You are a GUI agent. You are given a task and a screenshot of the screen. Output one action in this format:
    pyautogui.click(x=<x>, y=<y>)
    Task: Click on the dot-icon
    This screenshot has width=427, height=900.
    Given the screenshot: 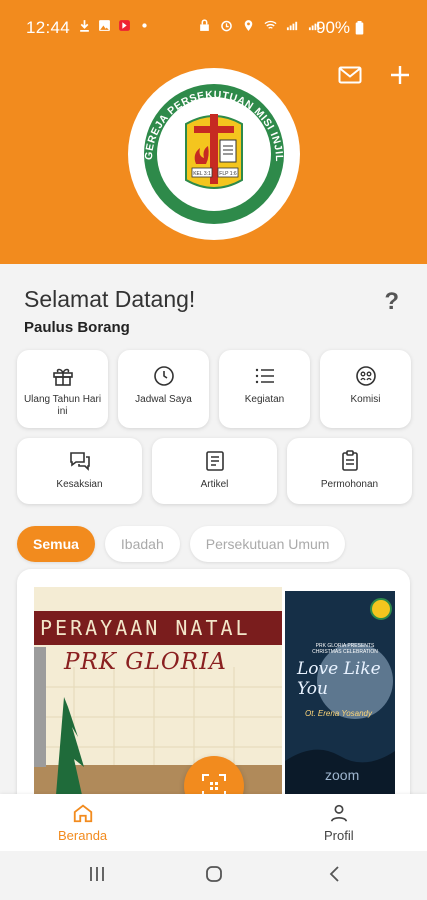 What is the action you would take?
    pyautogui.click(x=144, y=25)
    